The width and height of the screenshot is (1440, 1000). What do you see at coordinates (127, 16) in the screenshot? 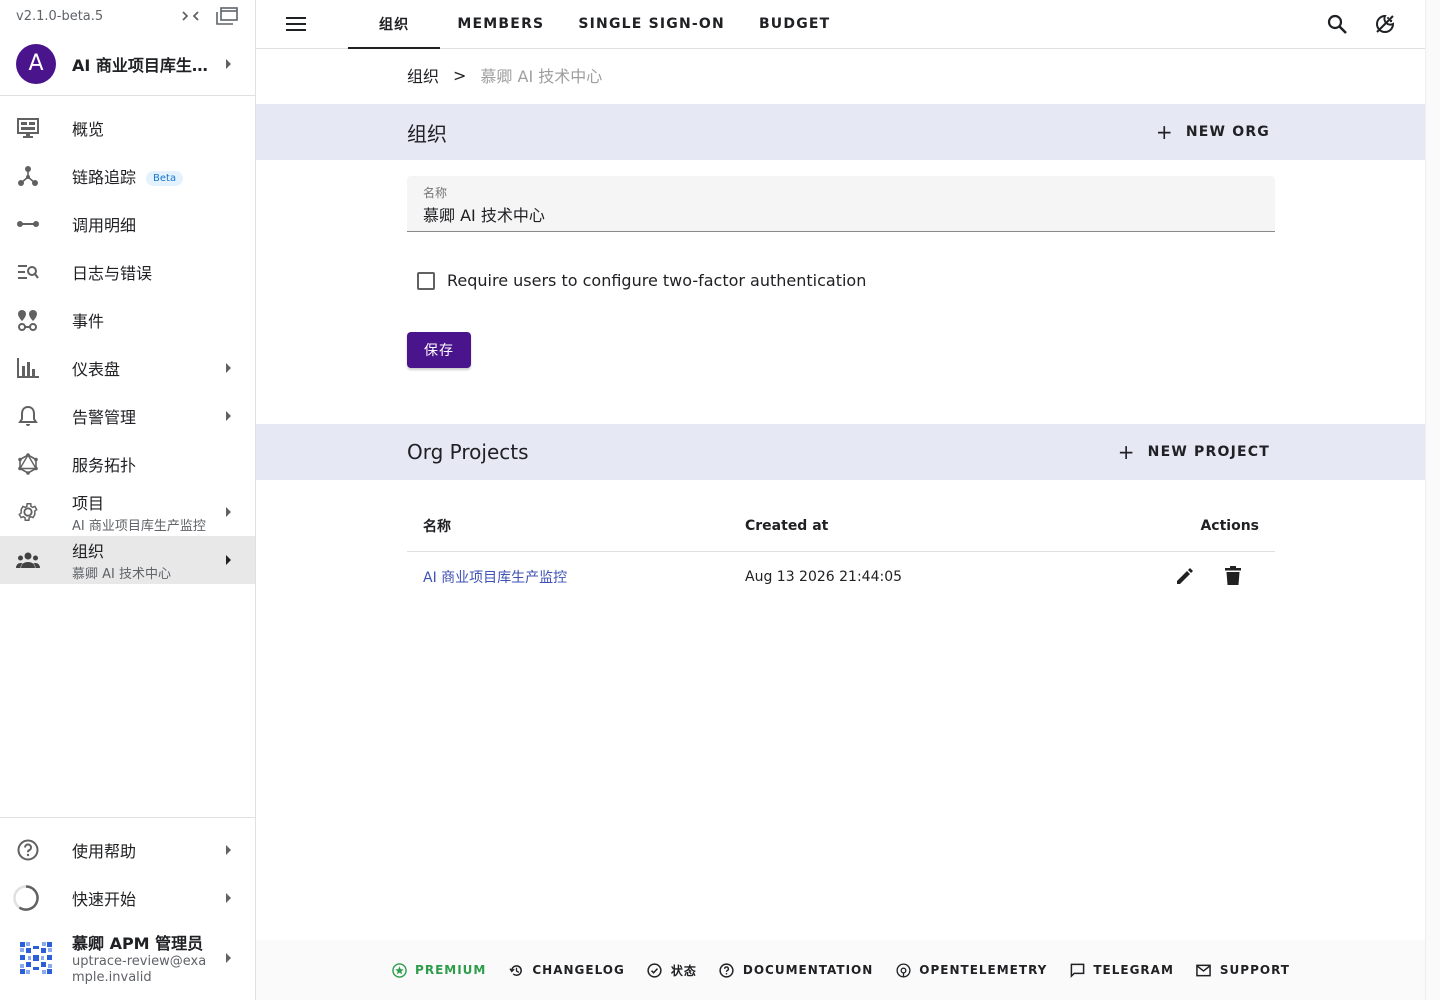
I see `sidebar-header: v2.1.0-beta.5` at bounding box center [127, 16].